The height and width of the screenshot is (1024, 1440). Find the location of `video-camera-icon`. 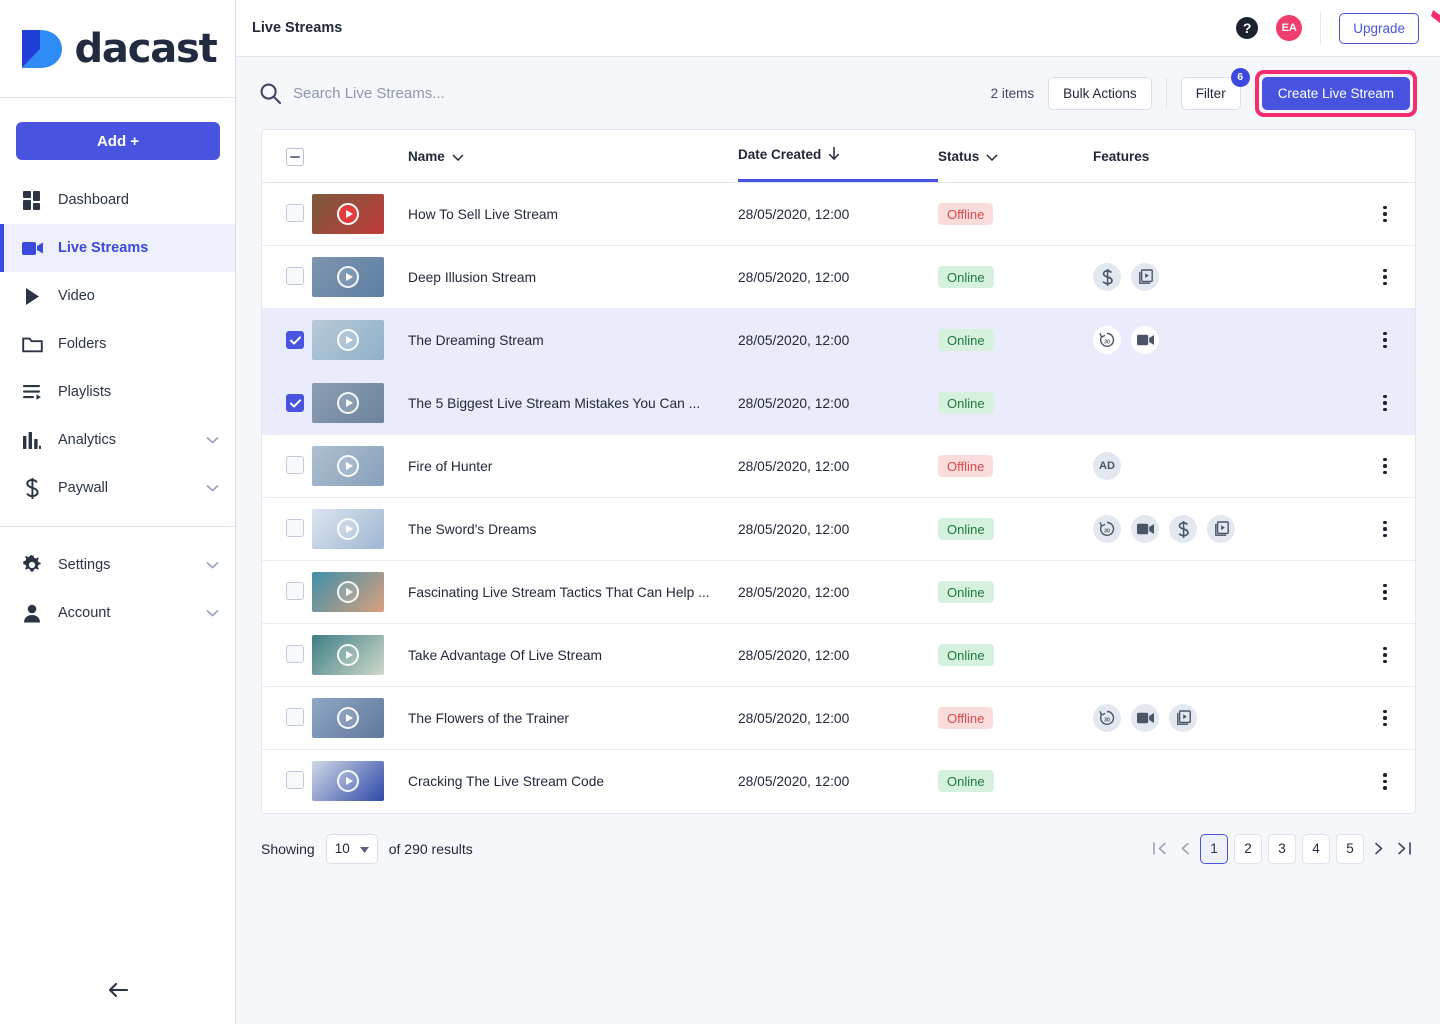

video-camera-icon is located at coordinates (32, 248).